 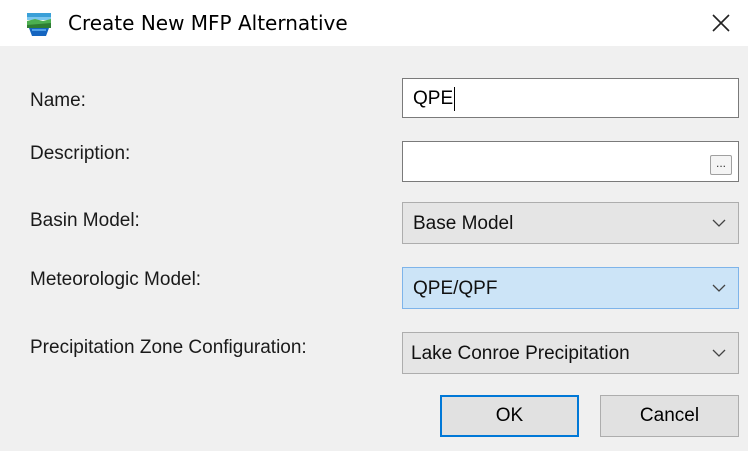 What do you see at coordinates (669, 416) in the screenshot?
I see `cancel-button: Cancel` at bounding box center [669, 416].